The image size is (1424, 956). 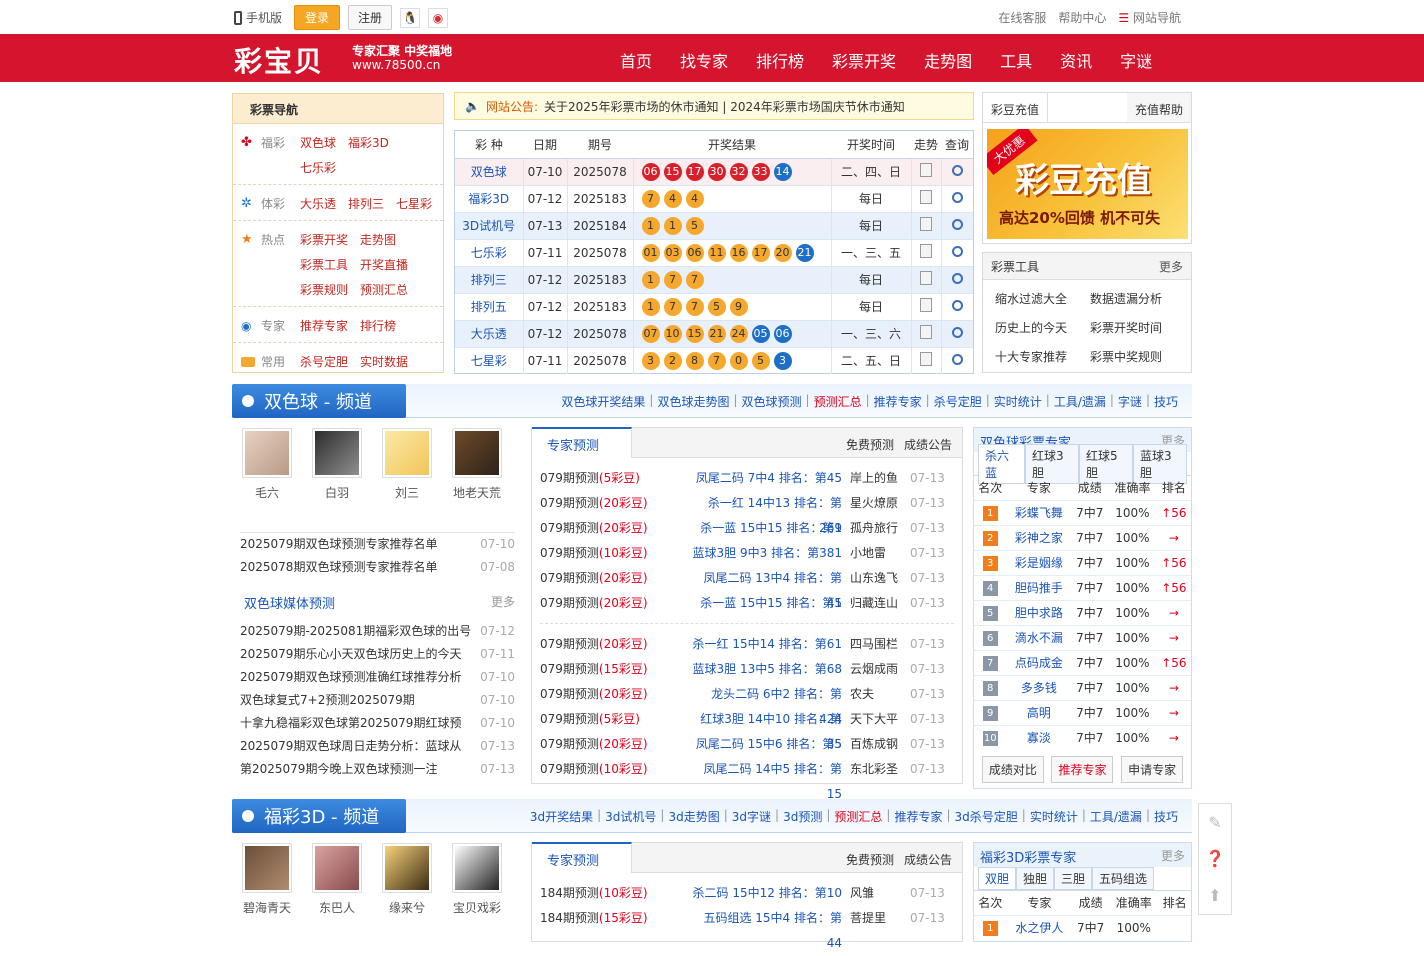 What do you see at coordinates (1039, 637) in the screenshot?
I see `rank-expert-name: 滴水不漏` at bounding box center [1039, 637].